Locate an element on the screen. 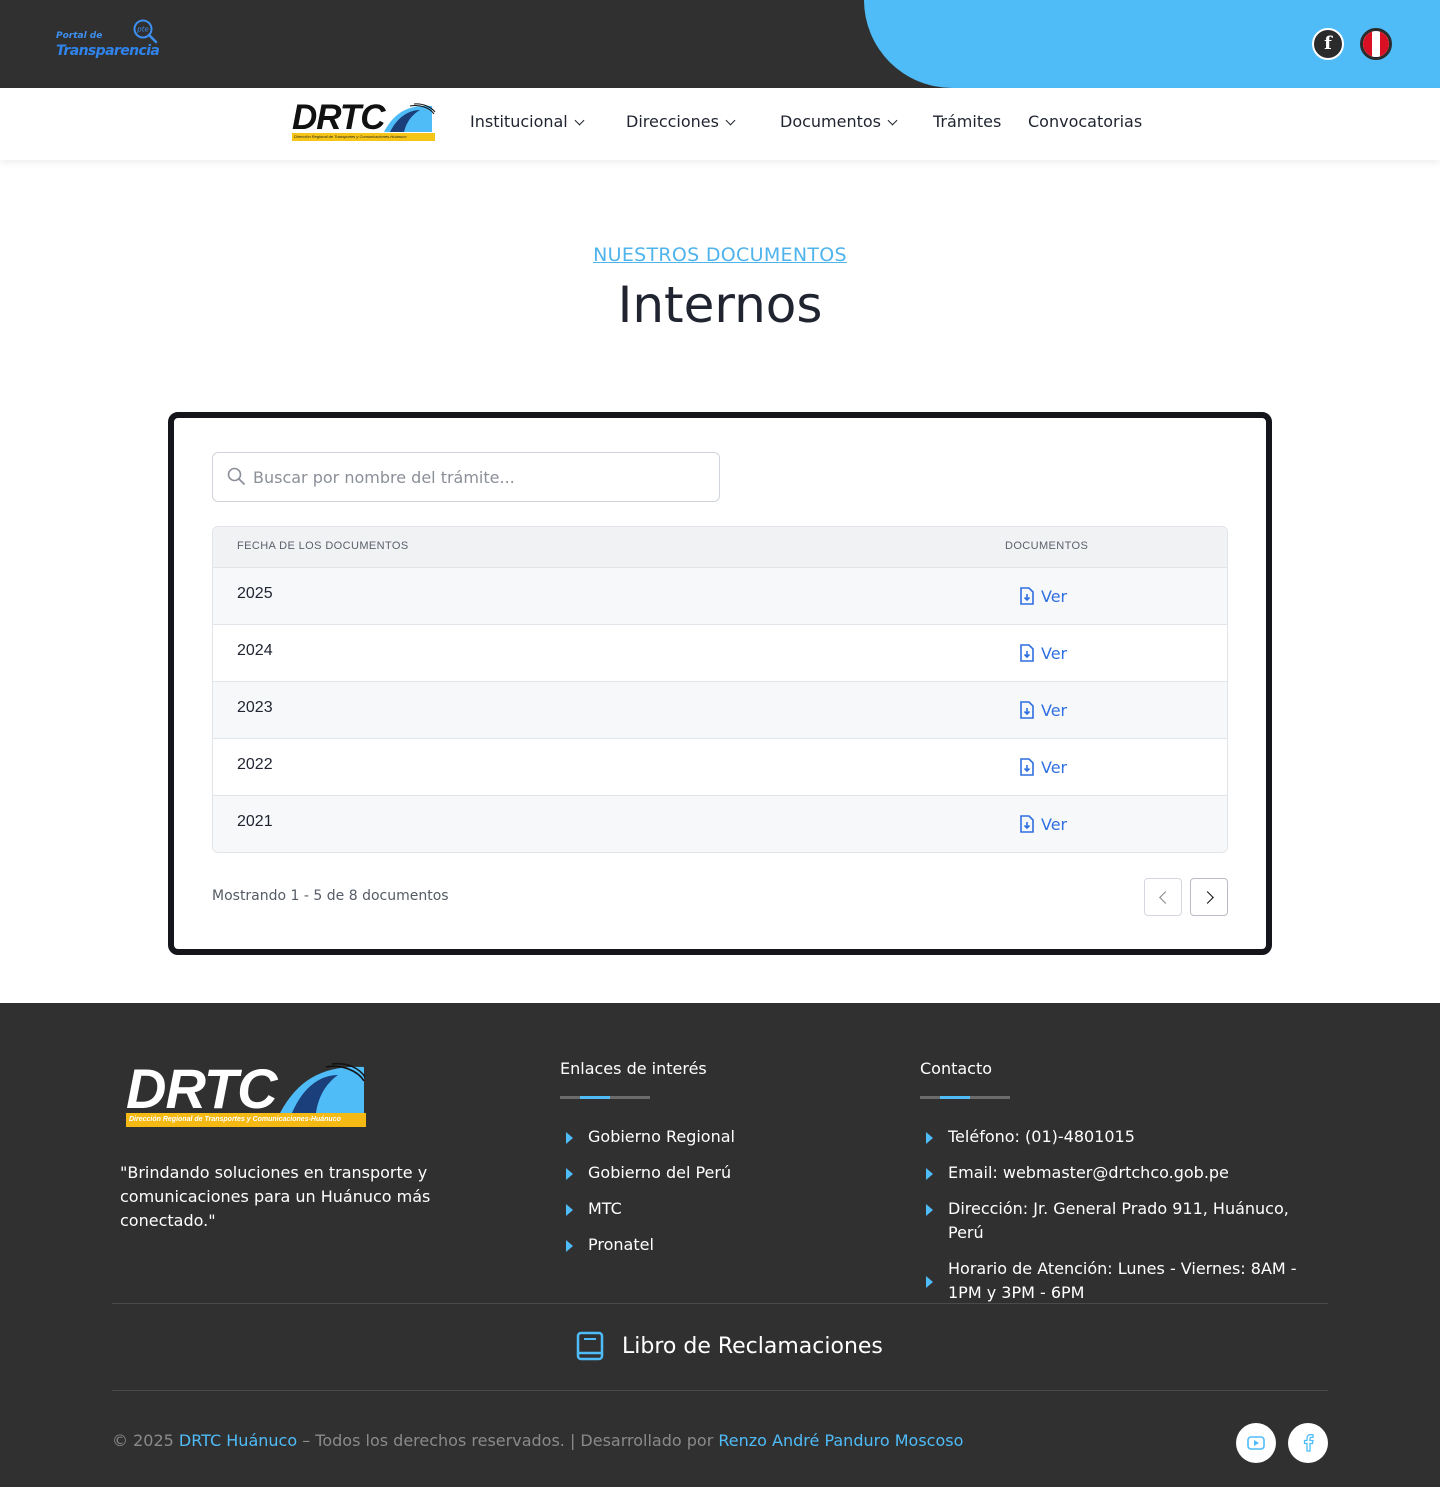 The image size is (1440, 1487). row-year: 2021 is located at coordinates (255, 821).